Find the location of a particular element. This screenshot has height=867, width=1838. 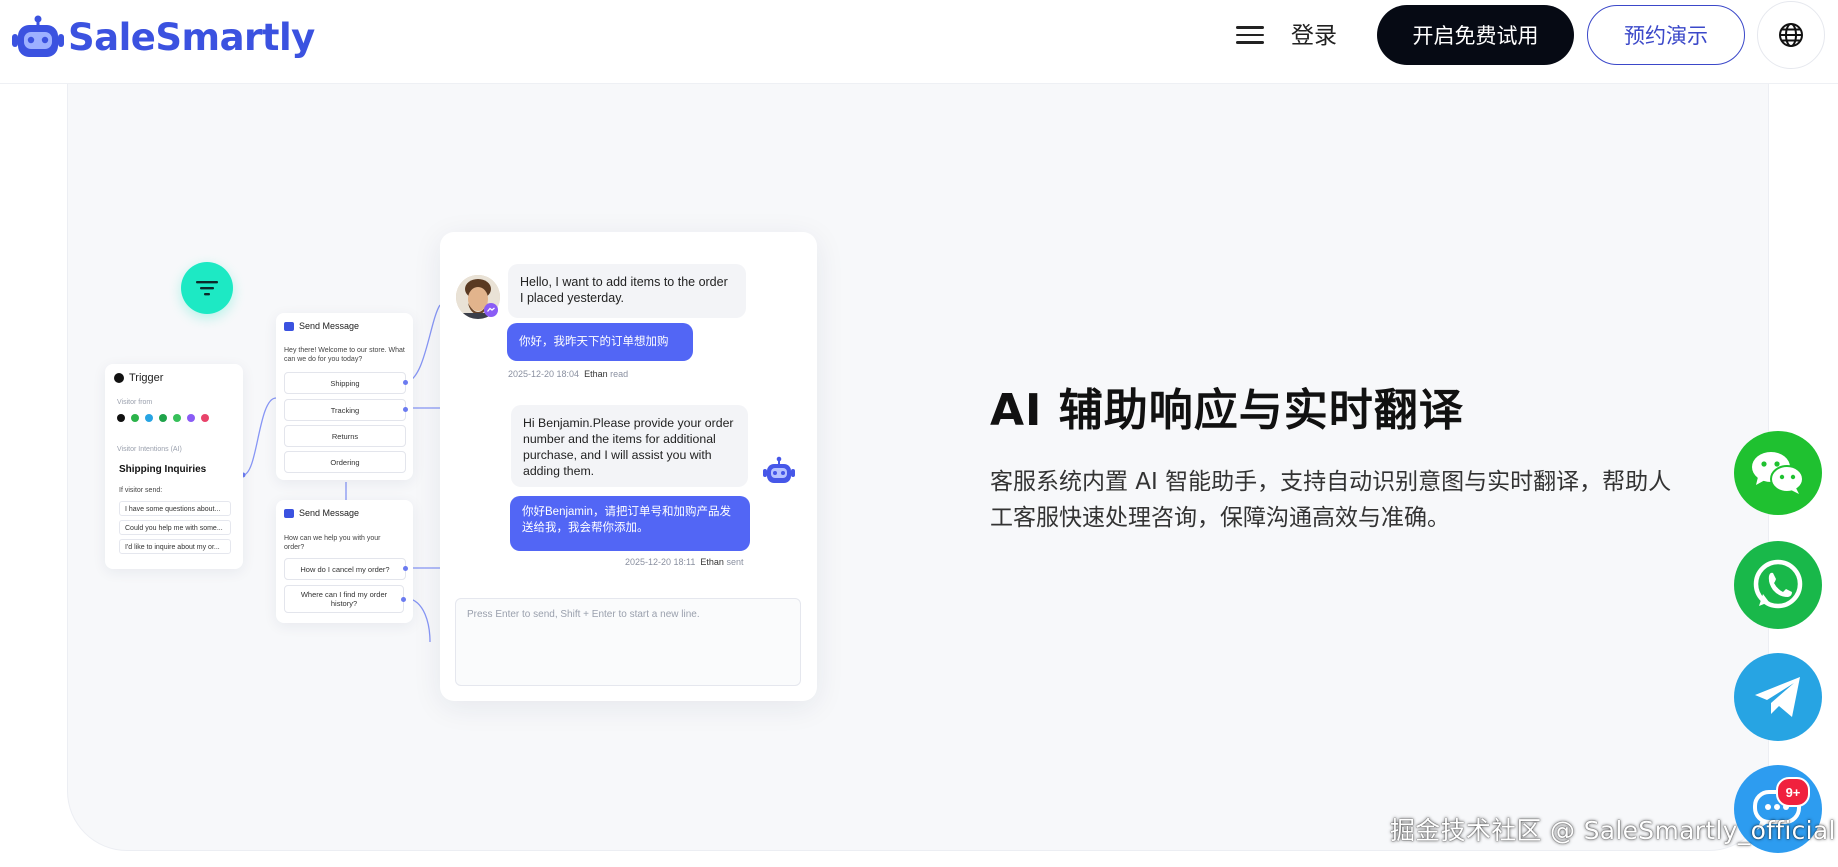

globe-icon is located at coordinates (1791, 35).